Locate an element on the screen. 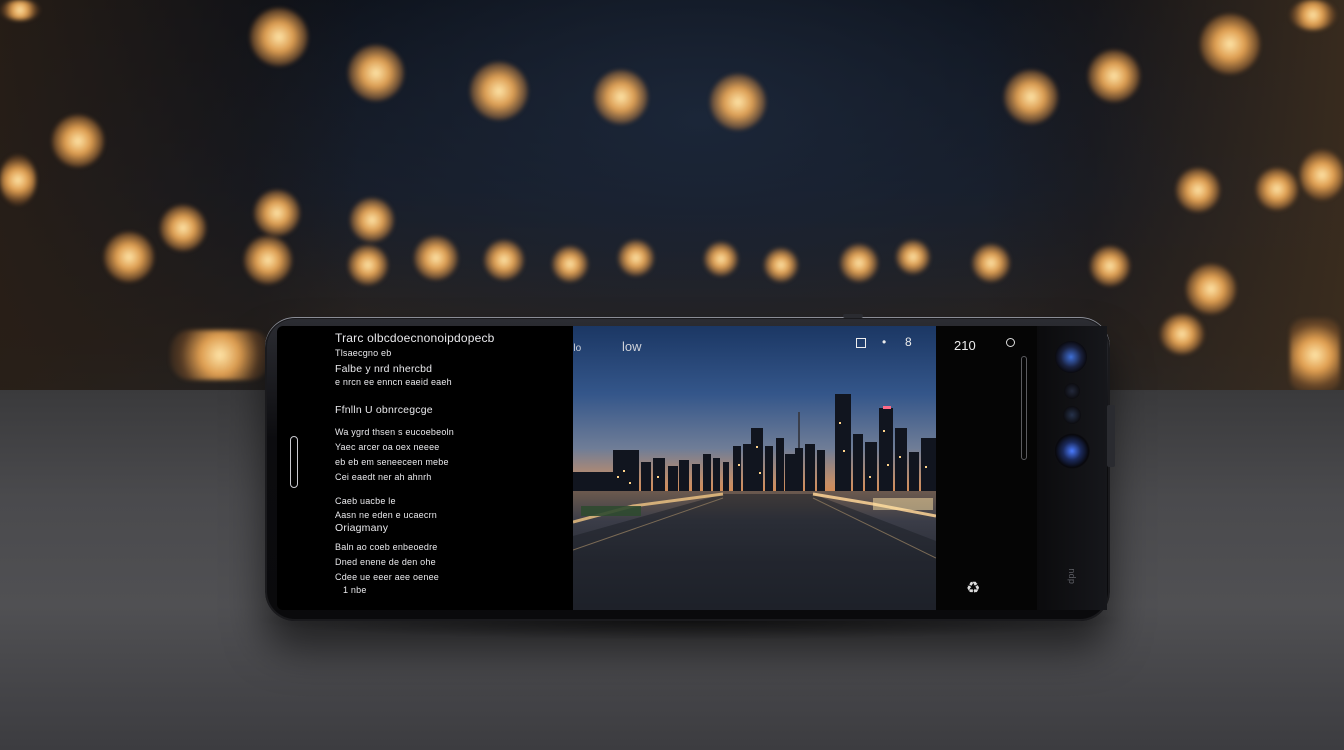  square-icon is located at coordinates (861, 343).